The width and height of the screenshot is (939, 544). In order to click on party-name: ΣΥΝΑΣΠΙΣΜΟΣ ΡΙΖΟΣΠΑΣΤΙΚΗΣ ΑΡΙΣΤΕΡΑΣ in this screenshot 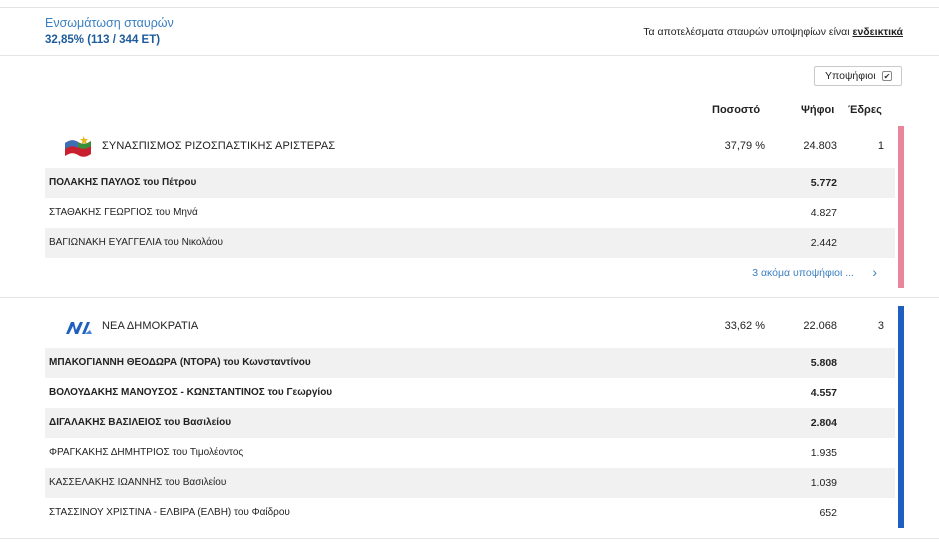, I will do `click(219, 146)`.